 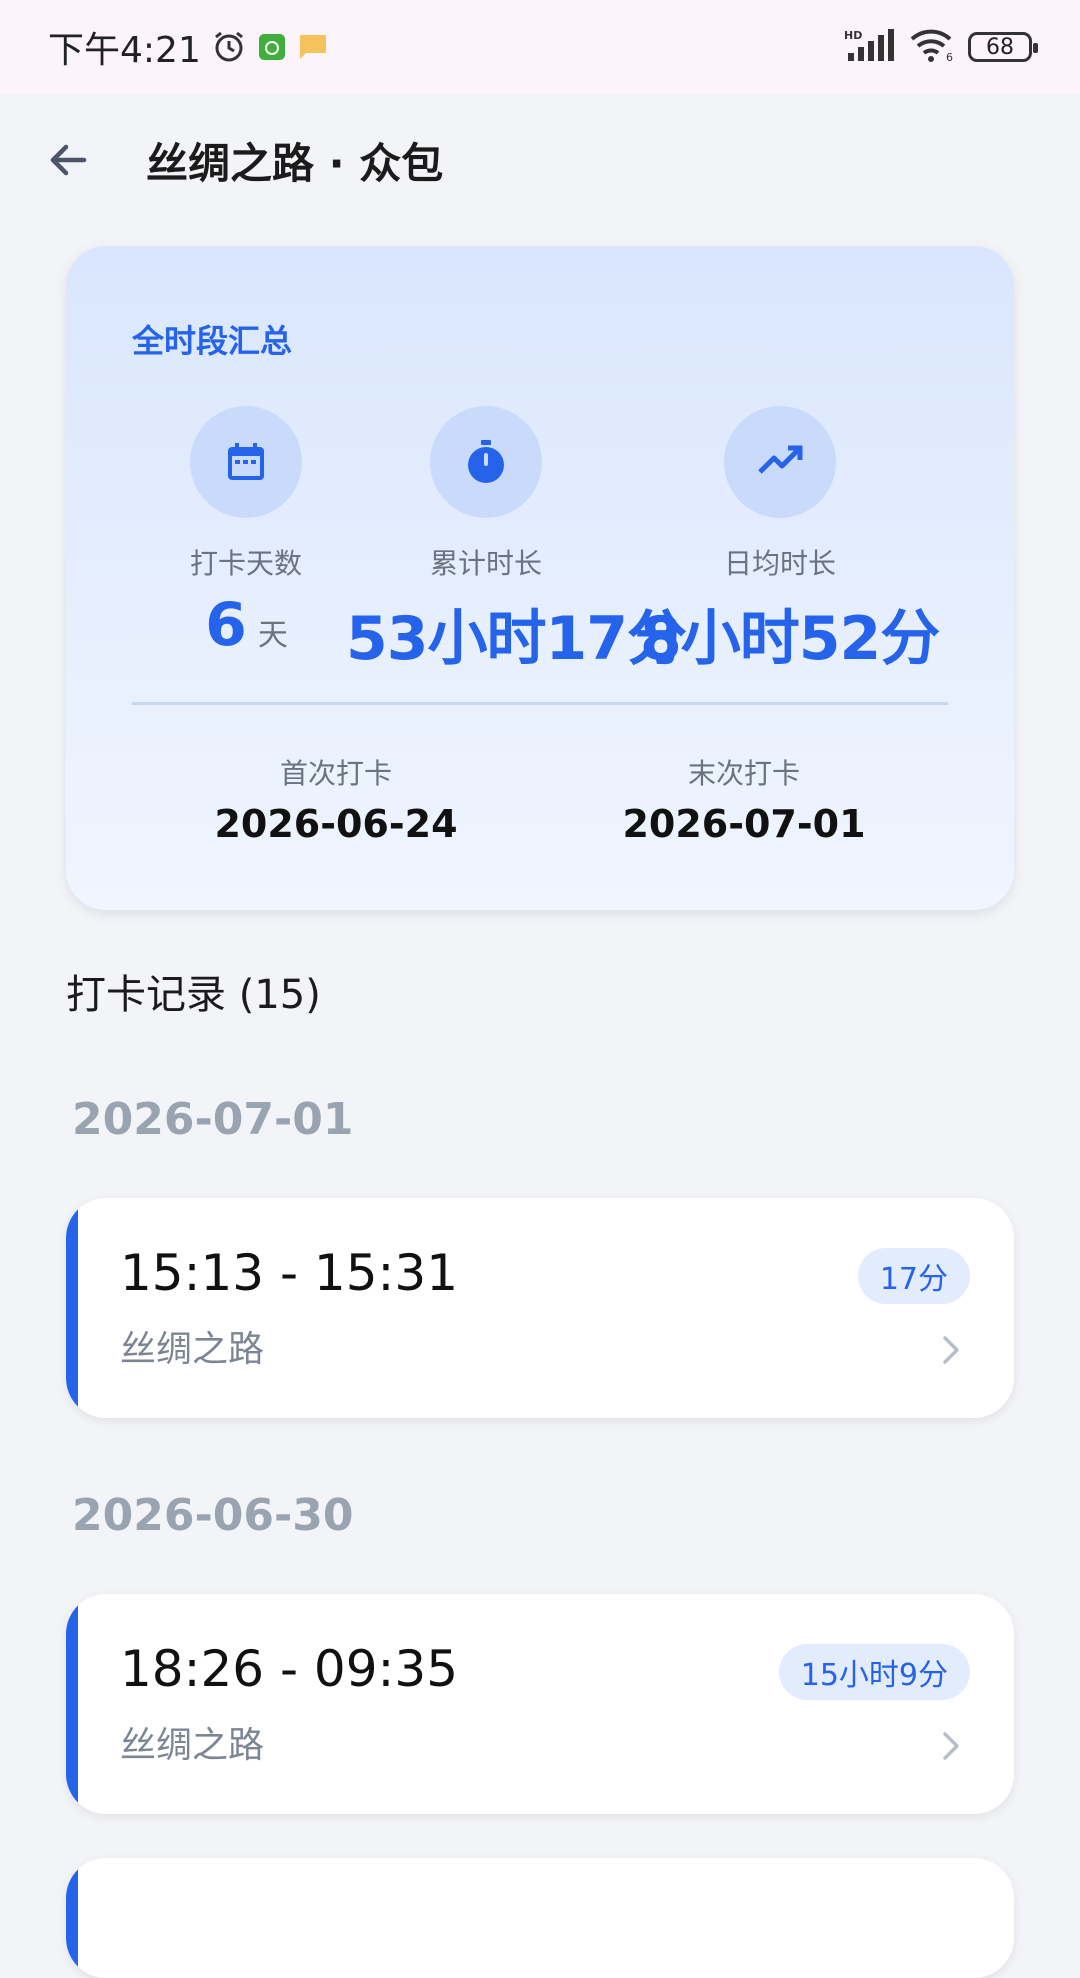 What do you see at coordinates (949, 57) in the screenshot?
I see `svg-text: 6` at bounding box center [949, 57].